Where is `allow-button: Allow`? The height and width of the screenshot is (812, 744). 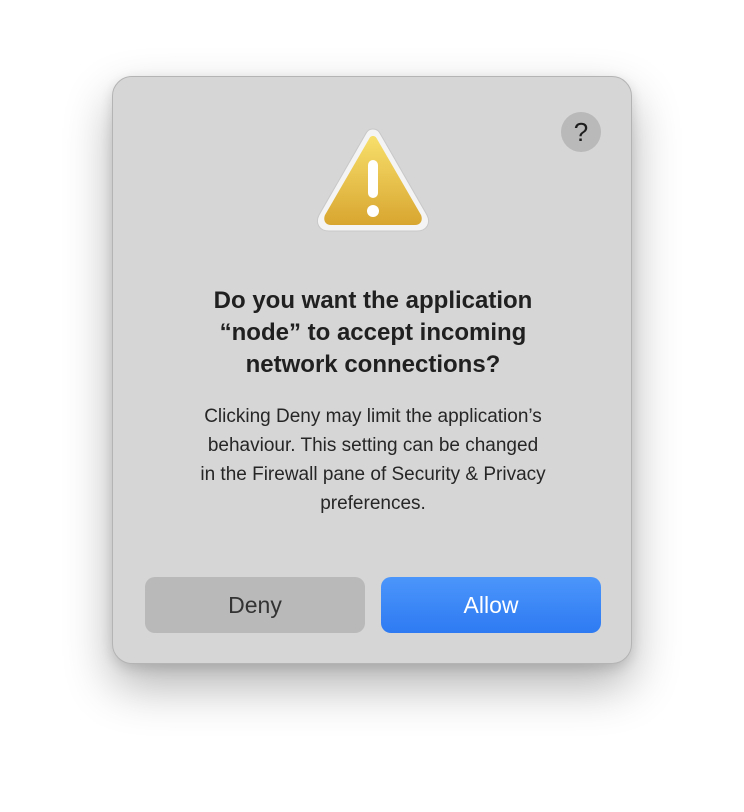
allow-button: Allow is located at coordinates (491, 605).